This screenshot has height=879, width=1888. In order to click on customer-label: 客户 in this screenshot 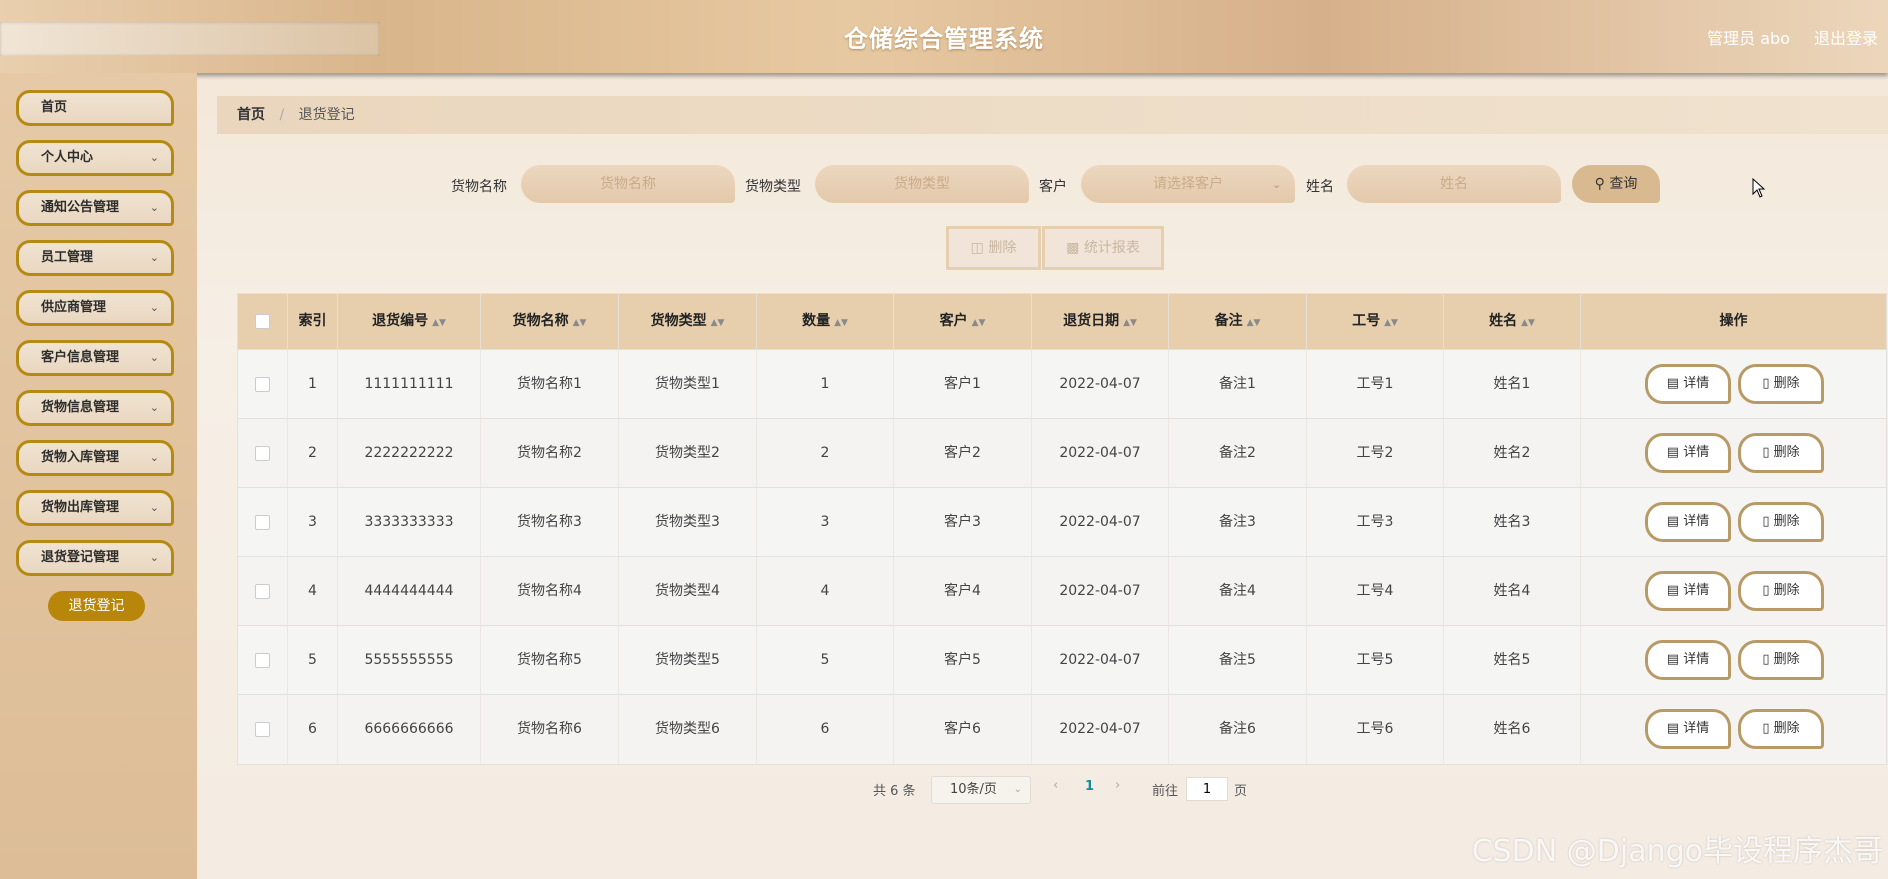, I will do `click(1053, 187)`.